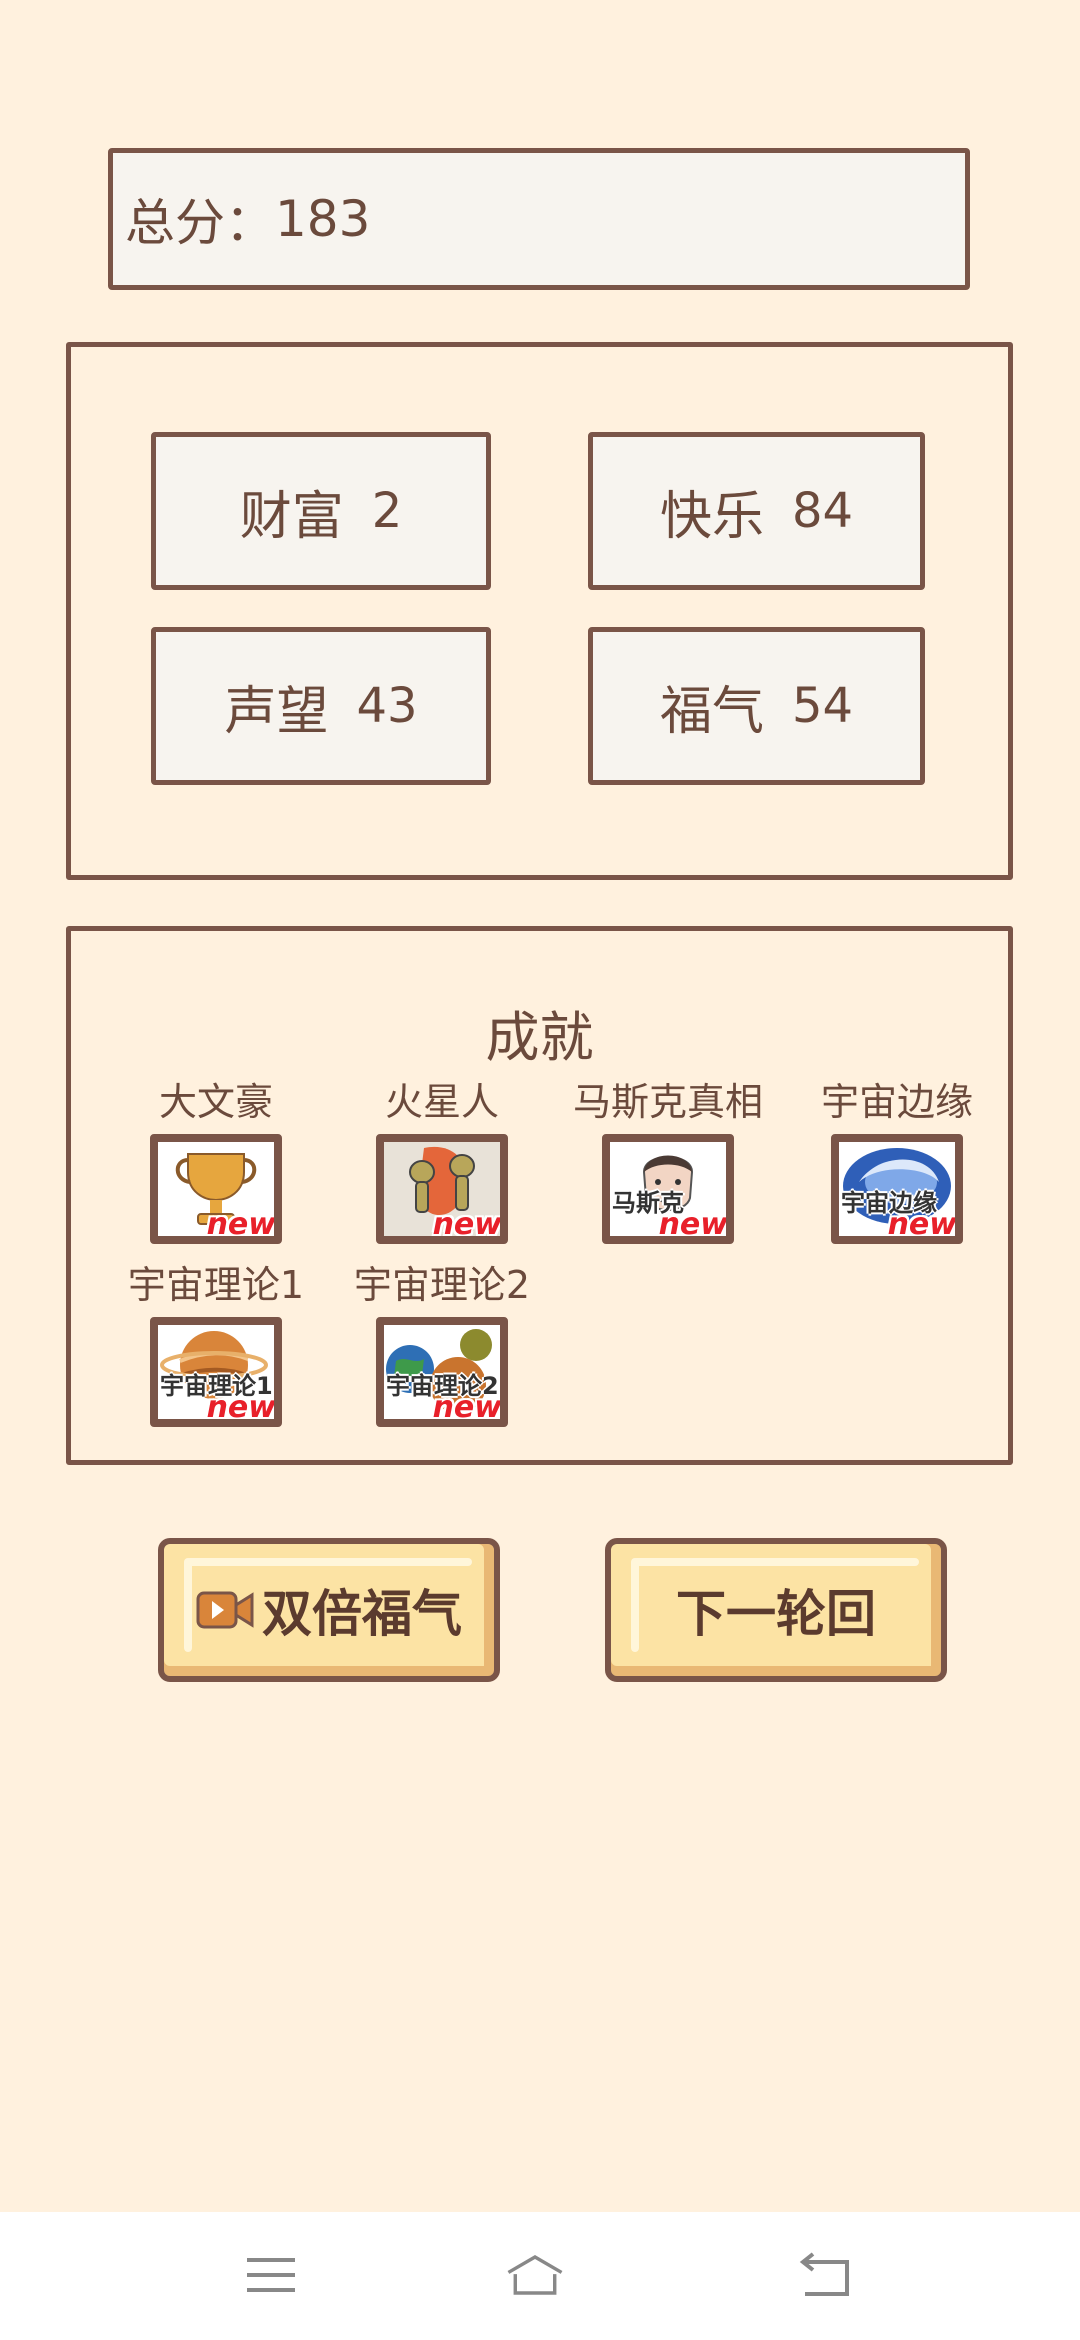  I want to click on stat-happiness-value: 84, so click(822, 511).